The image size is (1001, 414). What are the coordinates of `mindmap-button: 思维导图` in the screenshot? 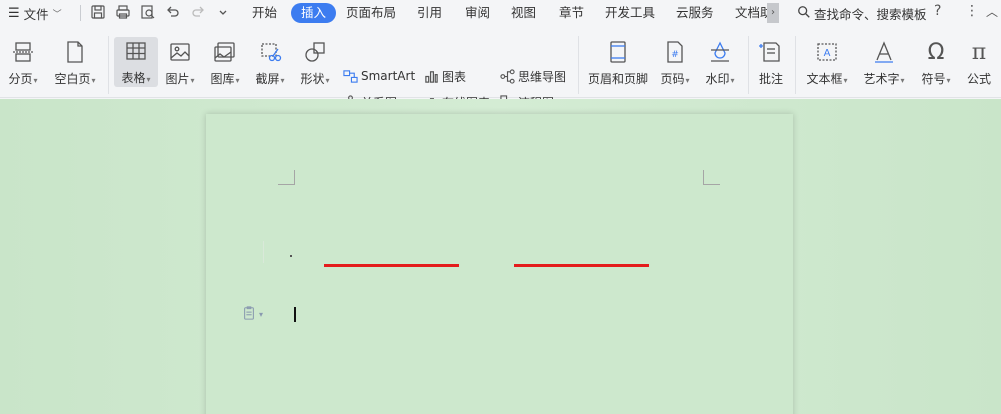 It's located at (532, 76).